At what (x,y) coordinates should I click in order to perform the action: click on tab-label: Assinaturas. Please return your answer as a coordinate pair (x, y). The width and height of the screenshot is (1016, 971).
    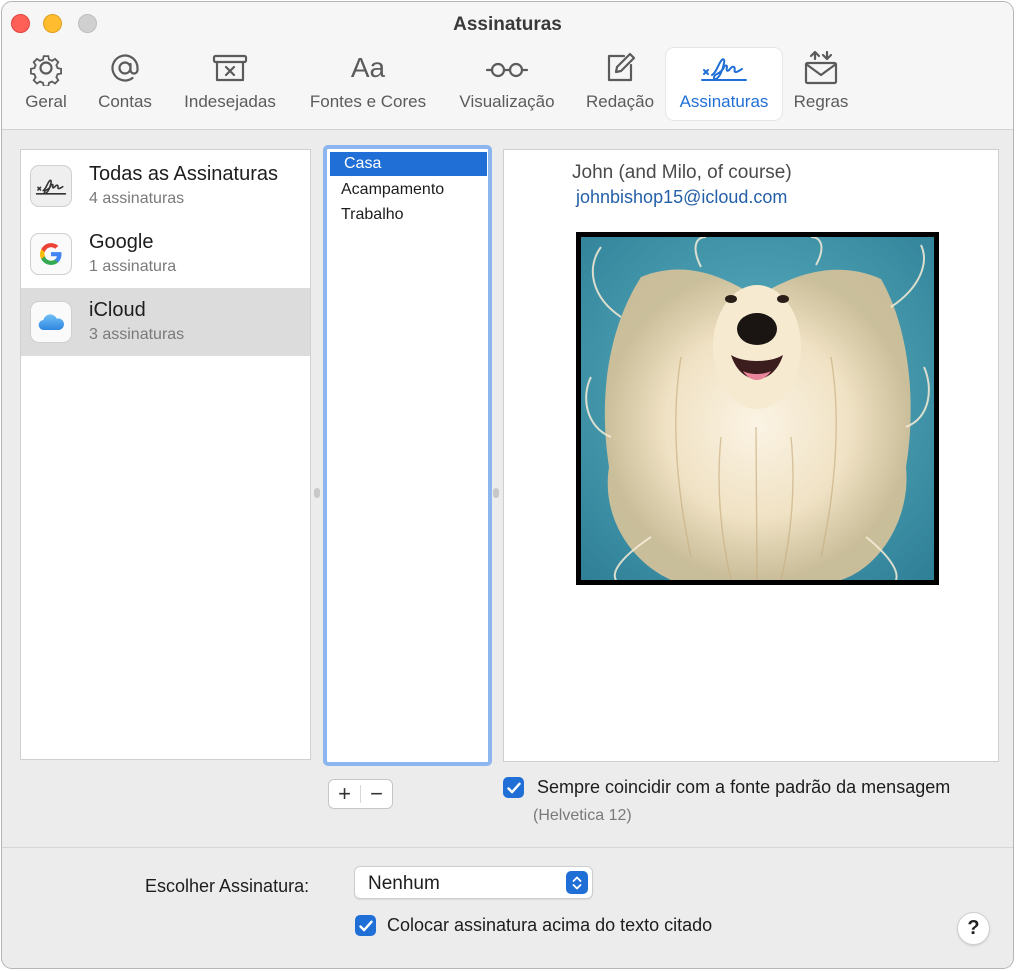
    Looking at the image, I should click on (724, 101).